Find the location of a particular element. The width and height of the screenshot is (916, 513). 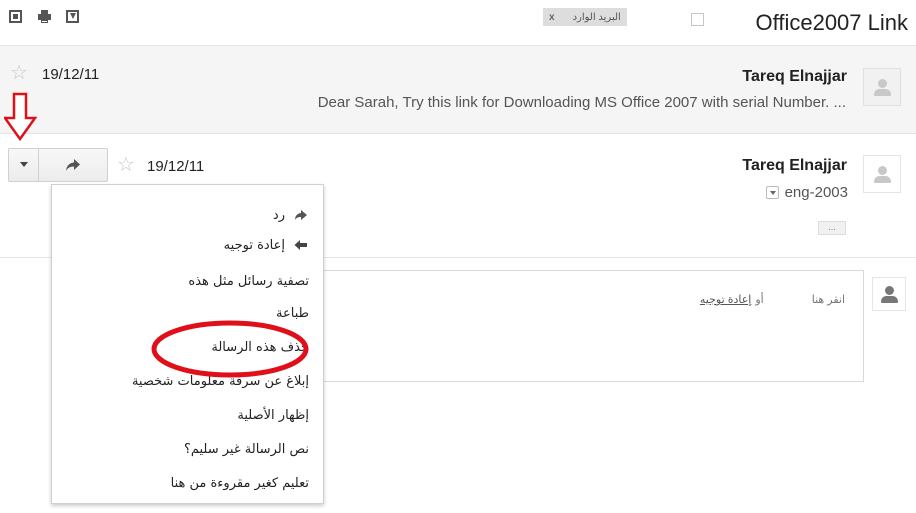

forward-link: إعادة توجيه is located at coordinates (725, 299).